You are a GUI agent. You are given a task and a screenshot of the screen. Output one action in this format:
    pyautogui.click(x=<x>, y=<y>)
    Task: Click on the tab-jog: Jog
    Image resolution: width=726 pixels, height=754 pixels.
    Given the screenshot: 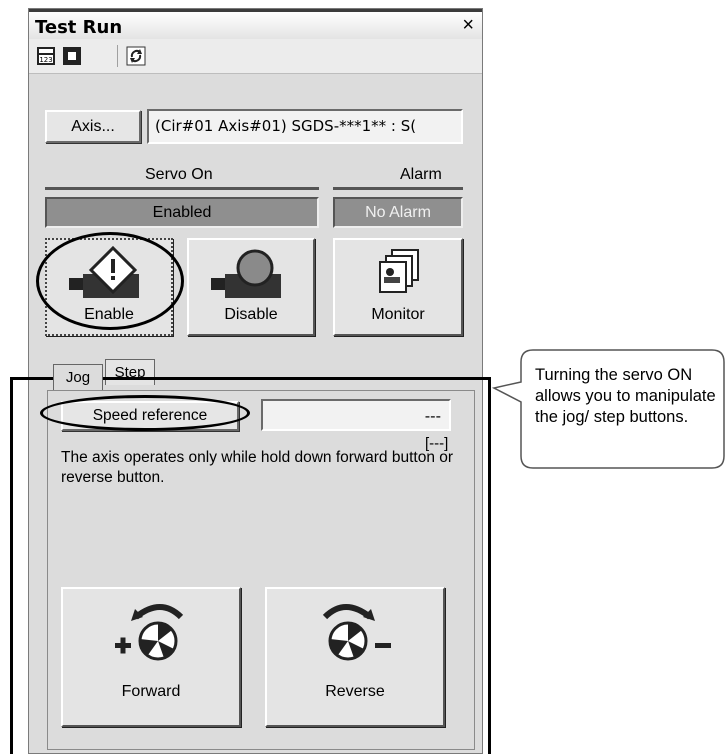 What is the action you would take?
    pyautogui.click(x=78, y=377)
    